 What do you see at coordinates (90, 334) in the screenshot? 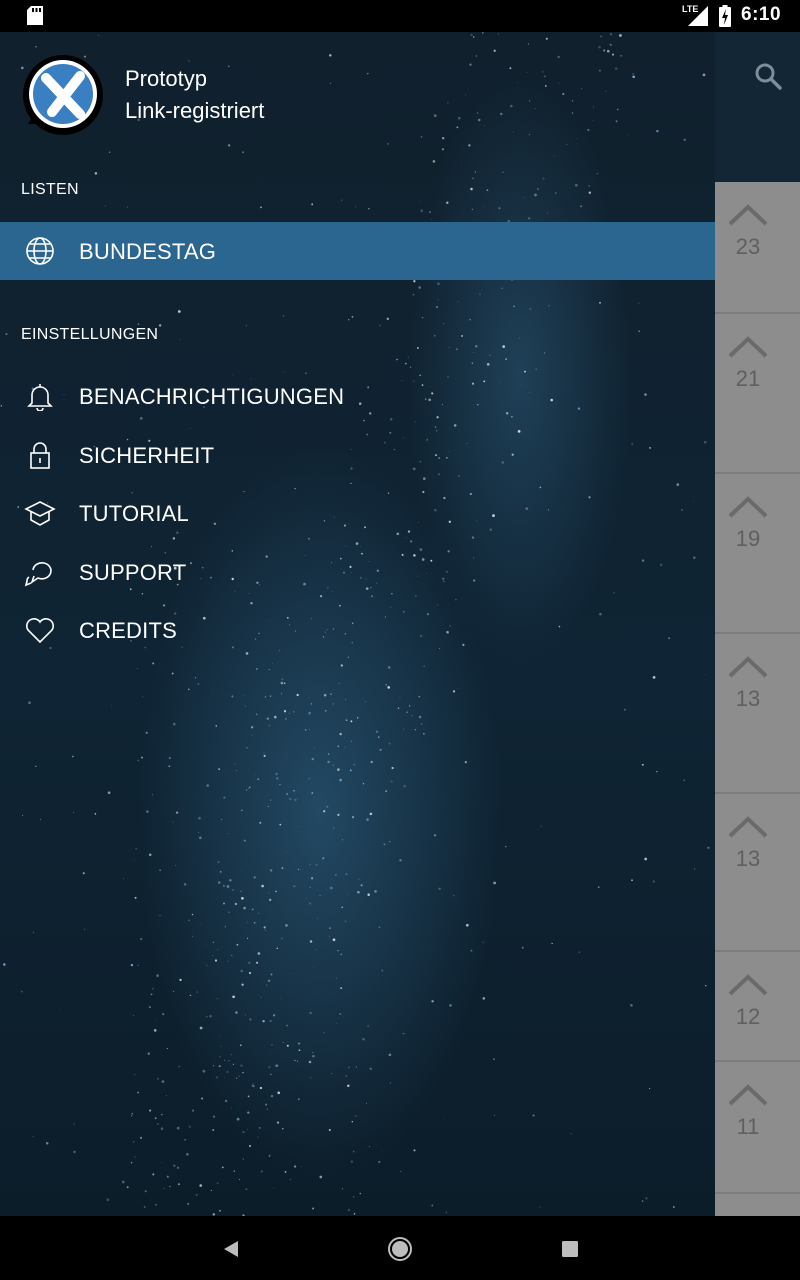
I see `section-header-einstellungen: EINSTELLUNGEN` at bounding box center [90, 334].